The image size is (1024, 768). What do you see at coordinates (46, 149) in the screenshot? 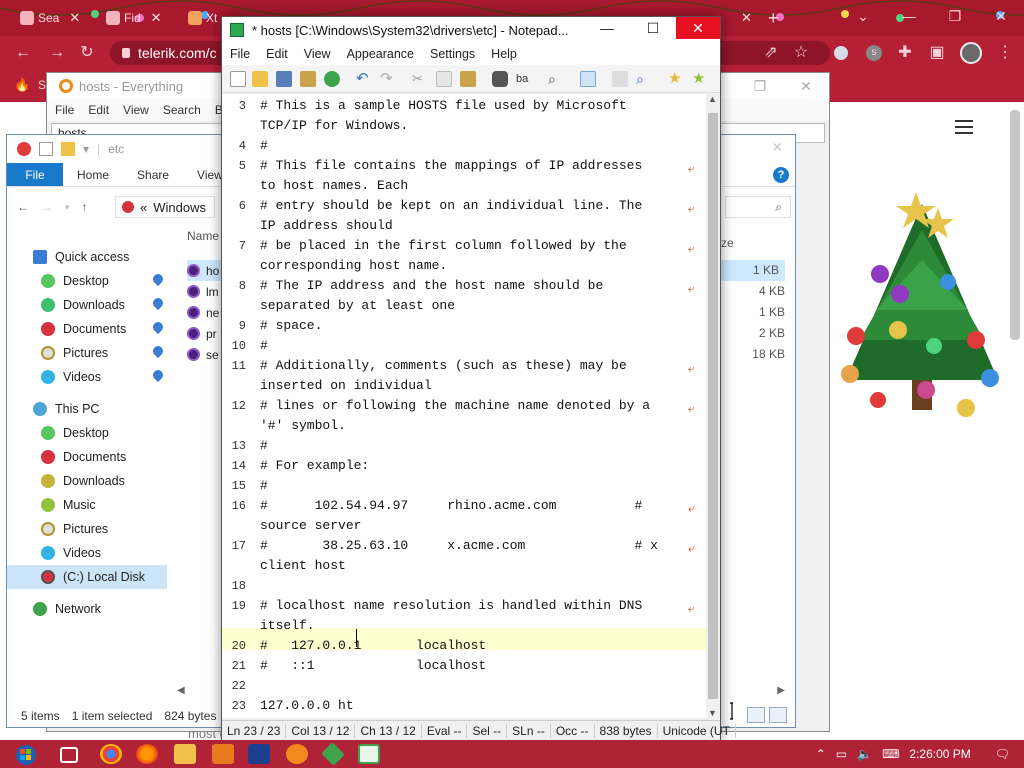
I see `properties-icon` at bounding box center [46, 149].